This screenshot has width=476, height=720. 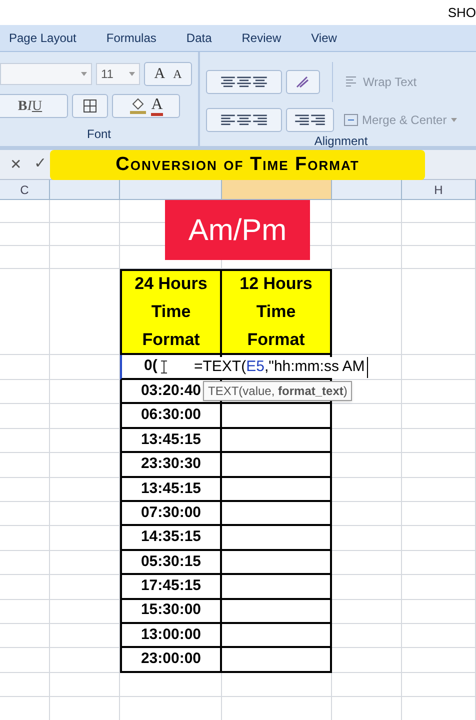 I want to click on table-header-cell: 12 Hours Time Format, so click(x=277, y=312).